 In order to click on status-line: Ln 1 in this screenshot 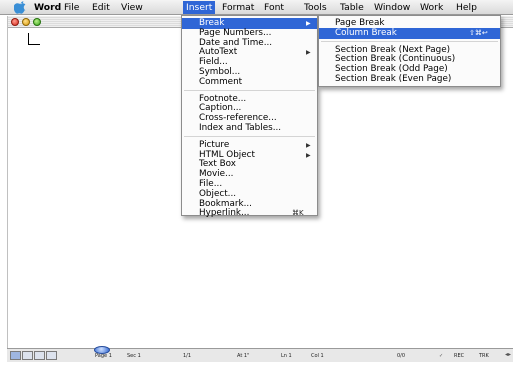, I will do `click(286, 356)`.